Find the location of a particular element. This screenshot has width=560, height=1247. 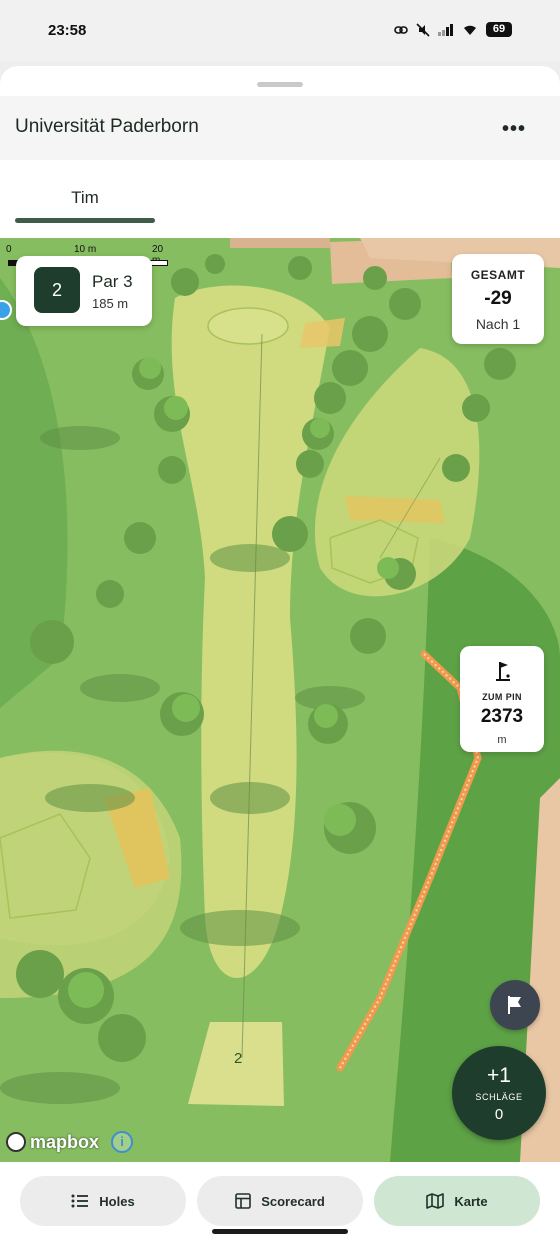

nav-holes-button: Holes is located at coordinates (103, 1201).